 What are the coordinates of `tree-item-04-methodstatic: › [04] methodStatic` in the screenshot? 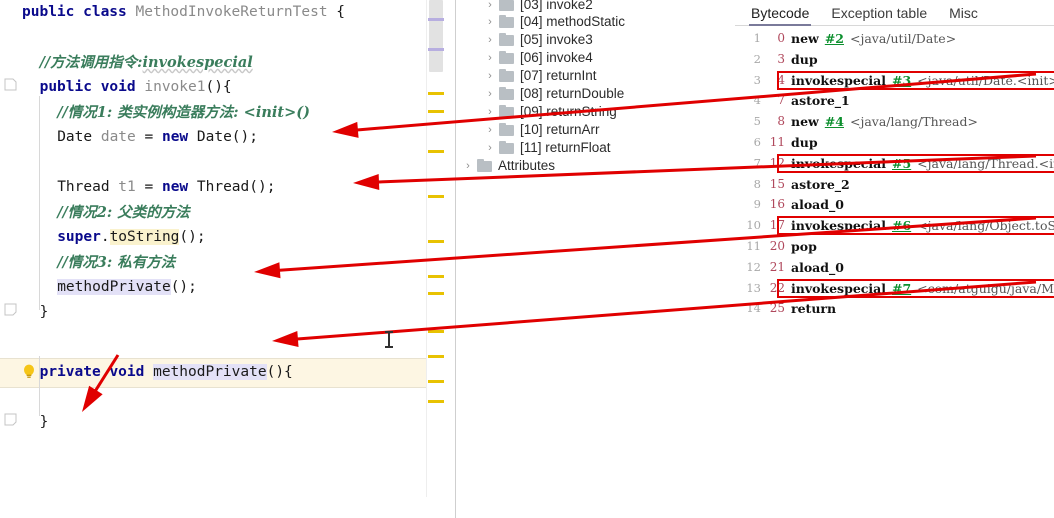 It's located at (540, 22).